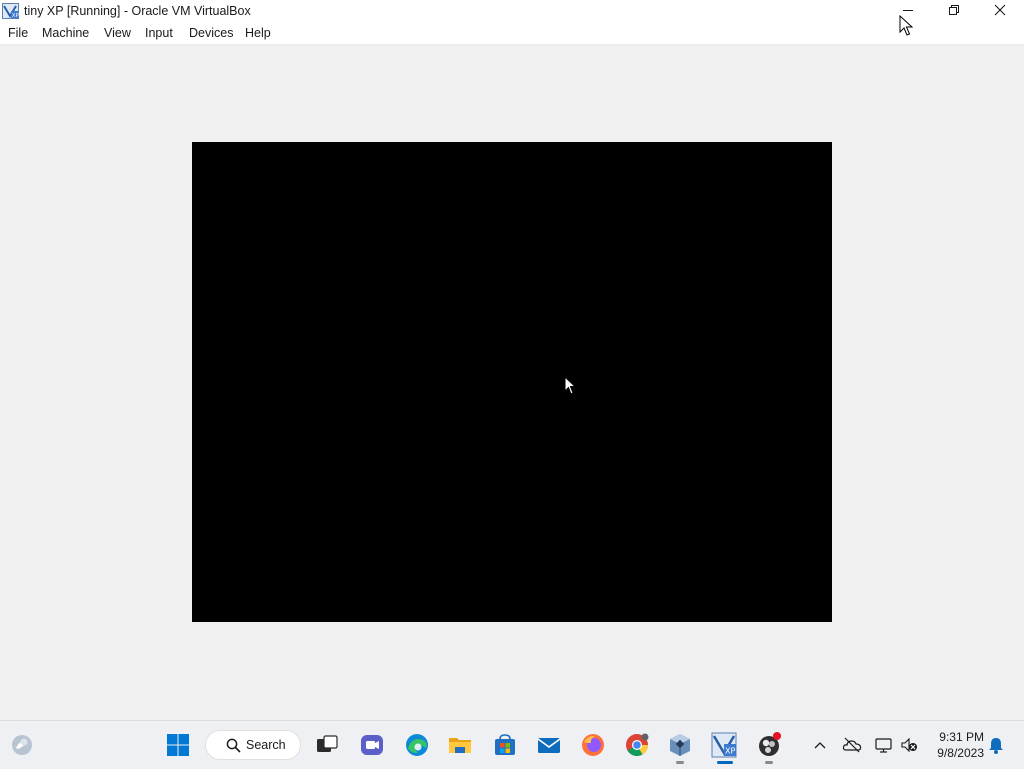  Describe the element at coordinates (137, 11) in the screenshot. I see `window-title: tiny XP [Running] - Oracle VM VirtualBox` at that location.